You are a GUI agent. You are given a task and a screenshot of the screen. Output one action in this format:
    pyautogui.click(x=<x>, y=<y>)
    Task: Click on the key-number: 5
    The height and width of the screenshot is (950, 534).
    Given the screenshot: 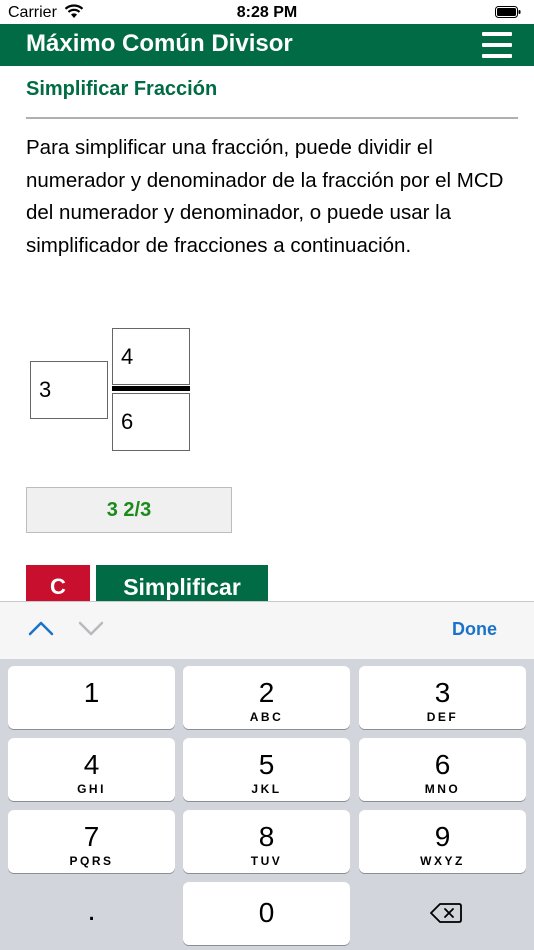 What is the action you would take?
    pyautogui.click(x=266, y=764)
    